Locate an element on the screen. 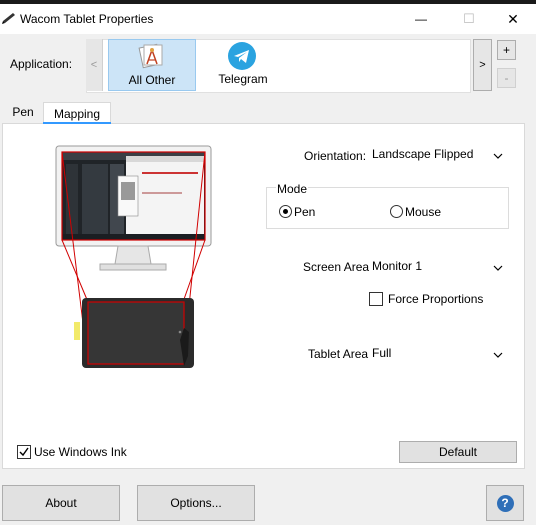 Image resolution: width=536 pixels, height=525 pixels. window-title: Wacom Tablet Properties is located at coordinates (87, 19).